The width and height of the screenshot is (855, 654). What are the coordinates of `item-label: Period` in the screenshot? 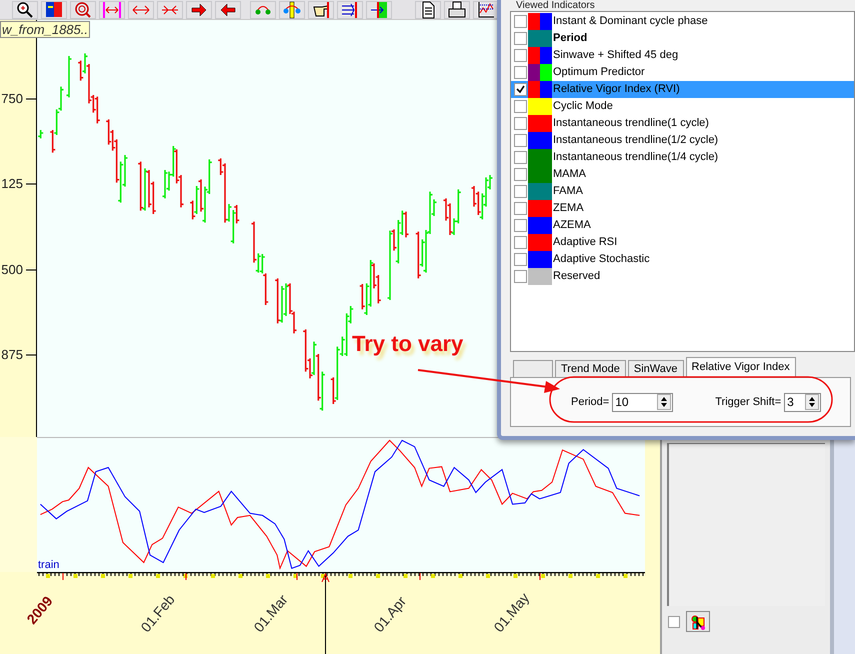 It's located at (570, 38).